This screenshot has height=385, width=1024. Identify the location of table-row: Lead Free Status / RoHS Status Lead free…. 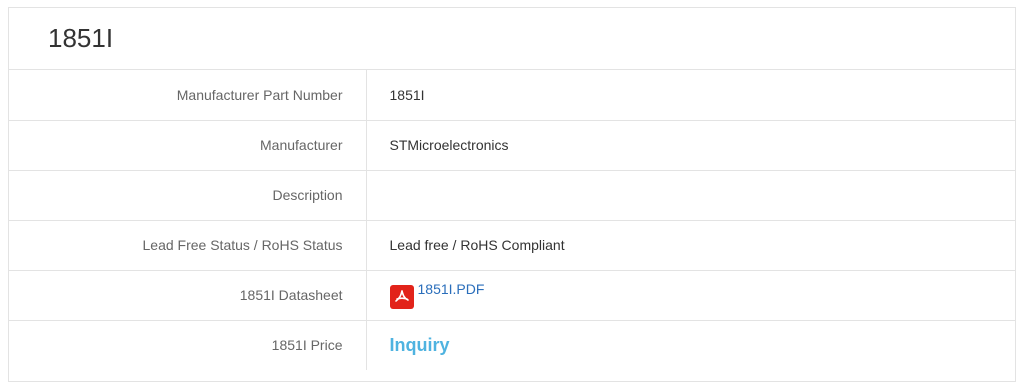
(512, 245).